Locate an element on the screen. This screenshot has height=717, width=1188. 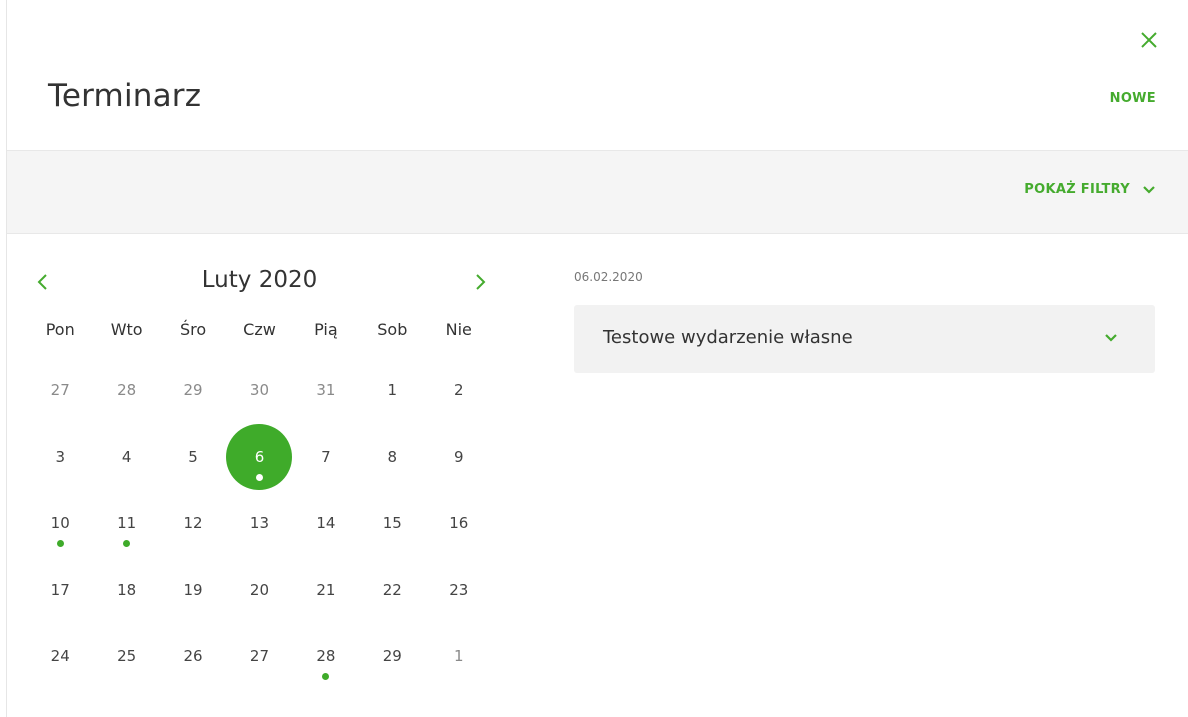
calendar-day: 18 is located at coordinates (126, 590).